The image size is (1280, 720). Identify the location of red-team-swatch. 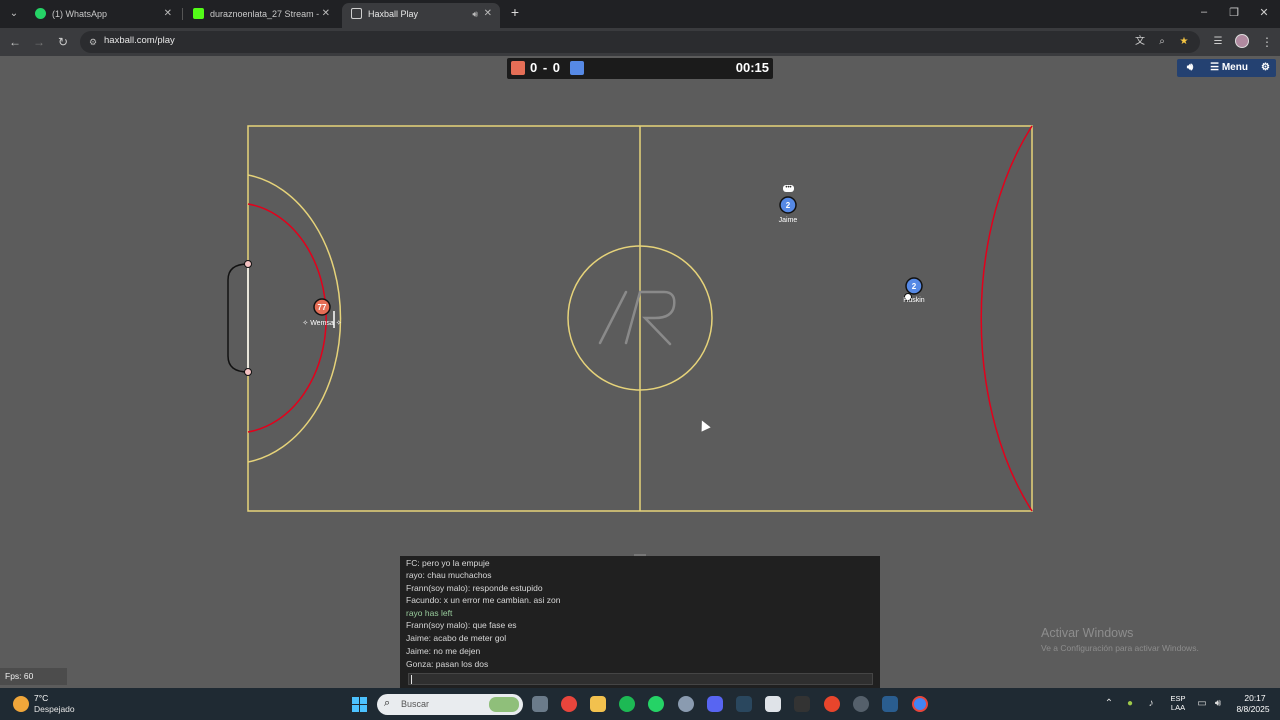
(518, 68).